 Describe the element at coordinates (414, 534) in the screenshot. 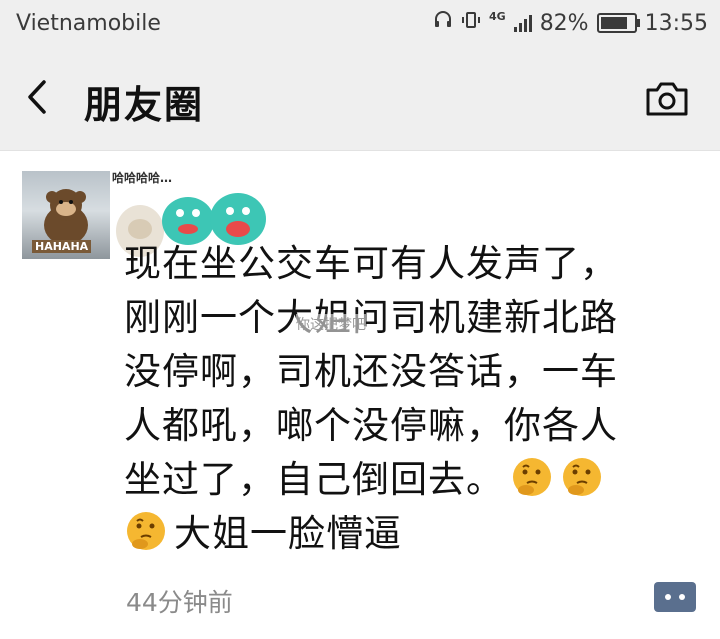

I see `post-line-with-emoji: 大姐一脸懵逼` at that location.